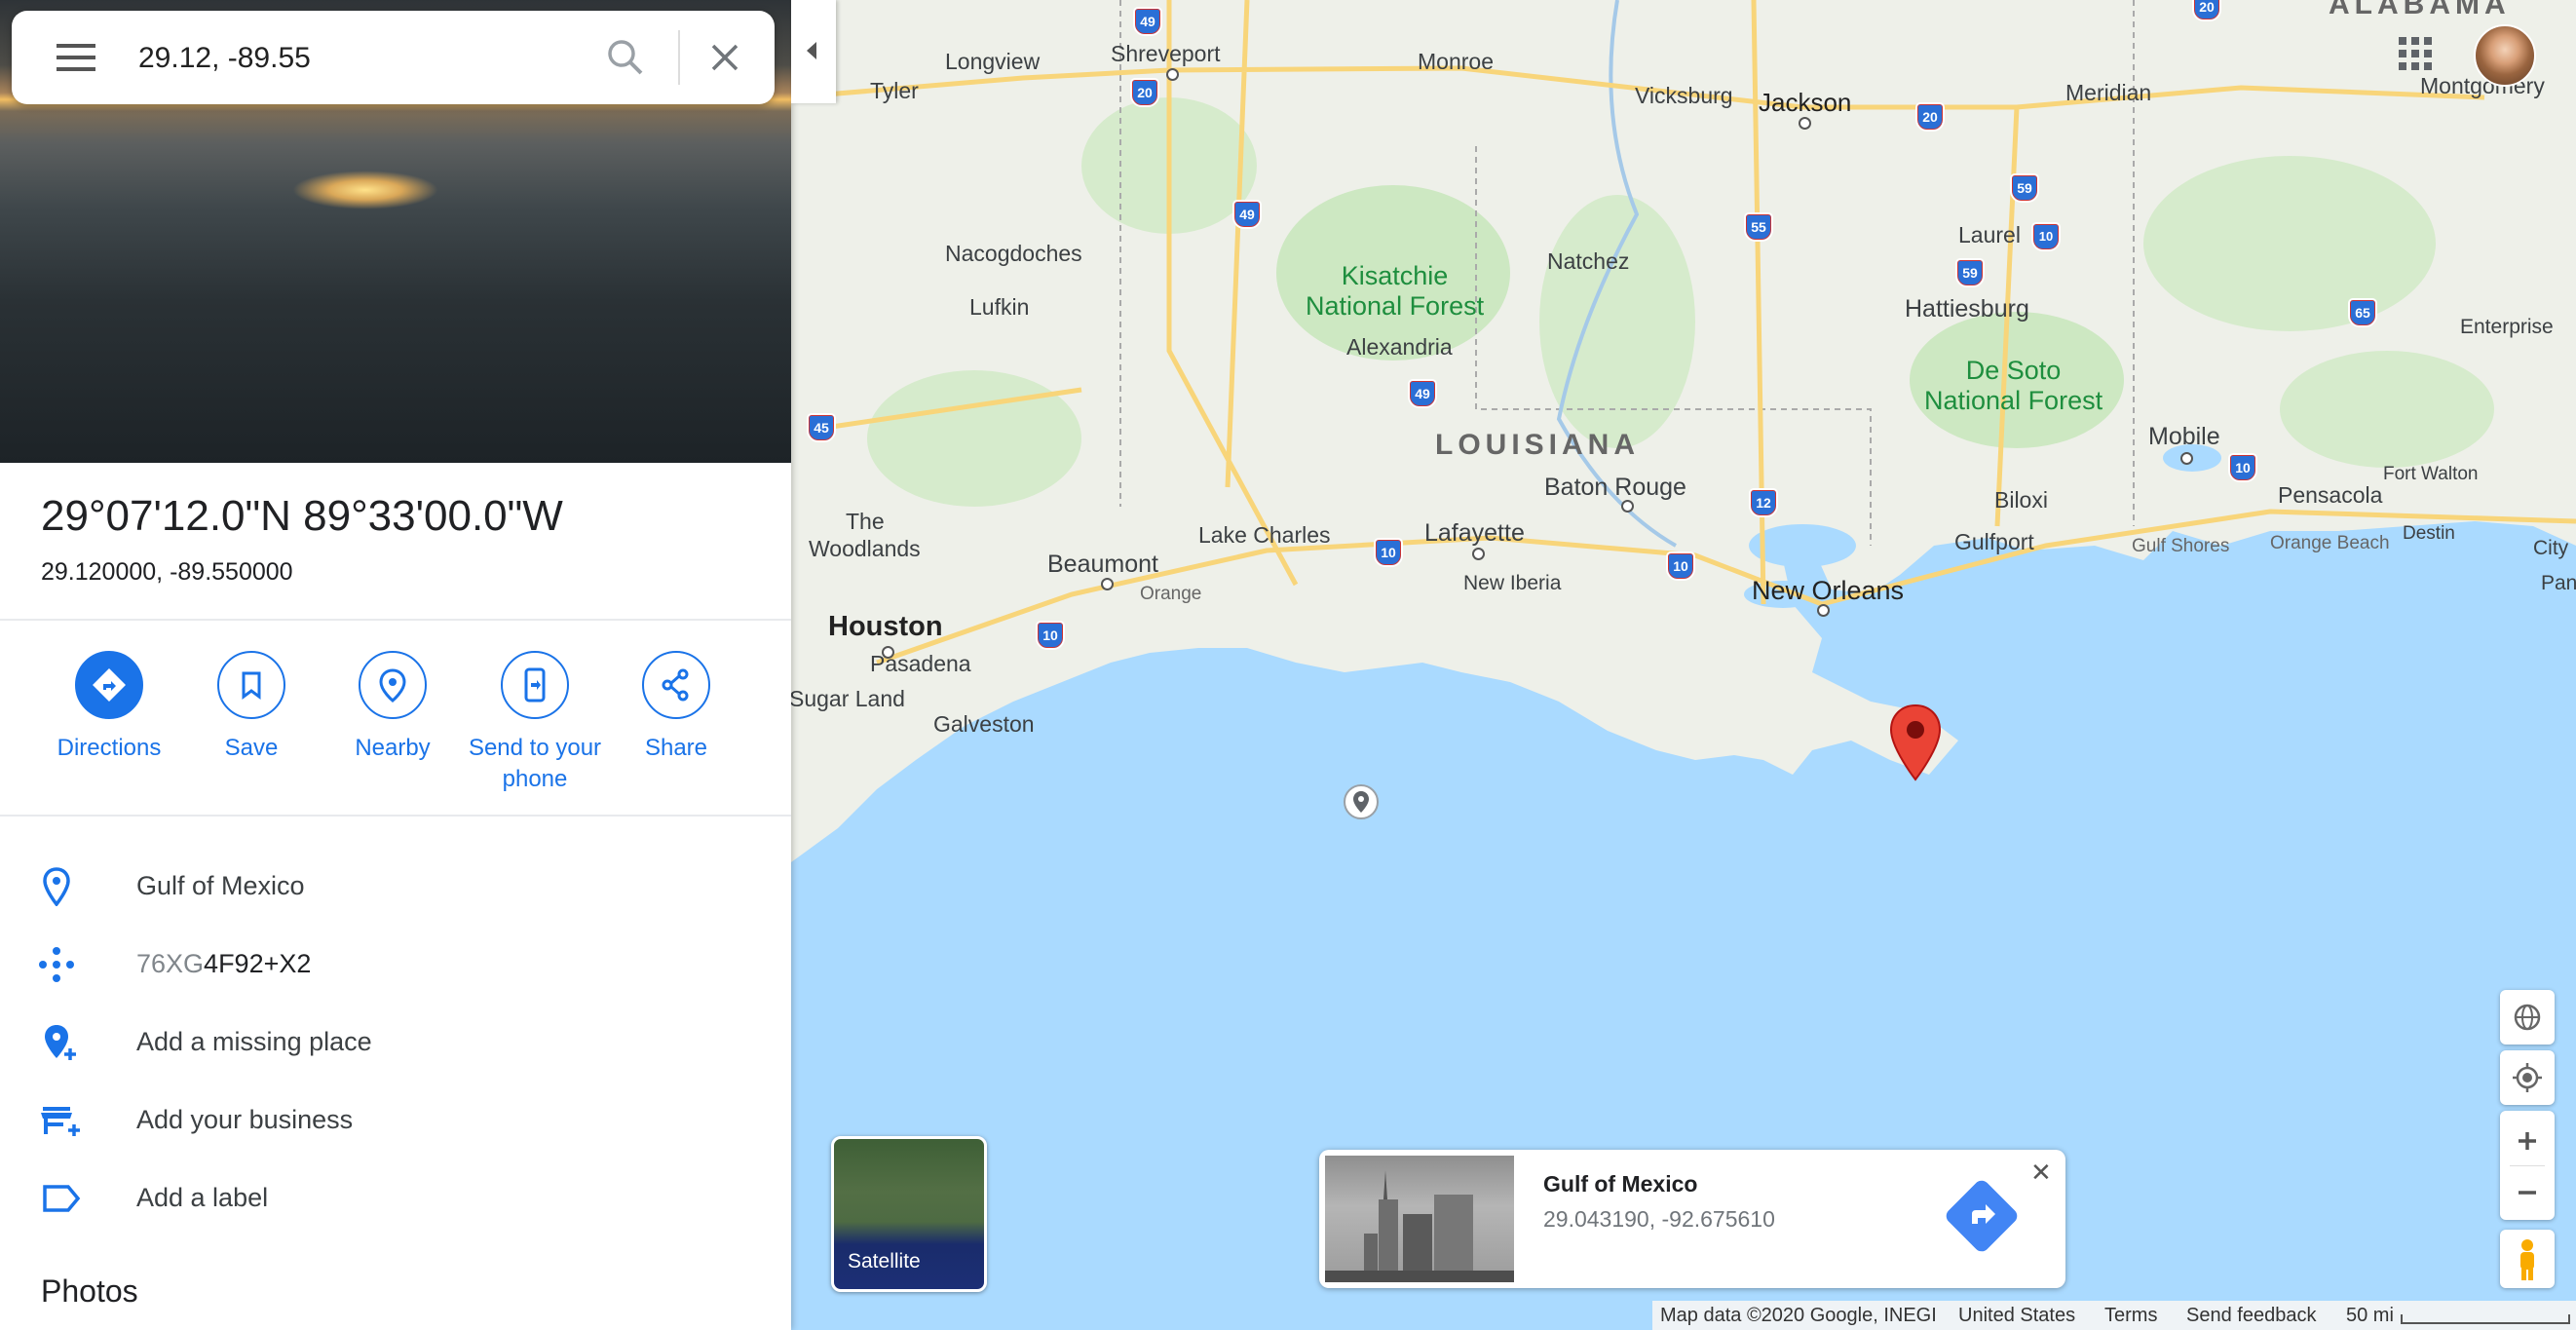  Describe the element at coordinates (724, 58) in the screenshot. I see `close-icon` at that location.